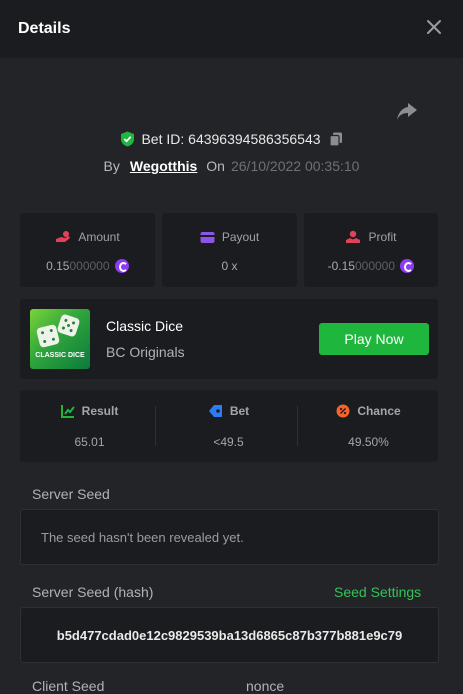  Describe the element at coordinates (335, 141) in the screenshot. I see `copy-icon` at that location.